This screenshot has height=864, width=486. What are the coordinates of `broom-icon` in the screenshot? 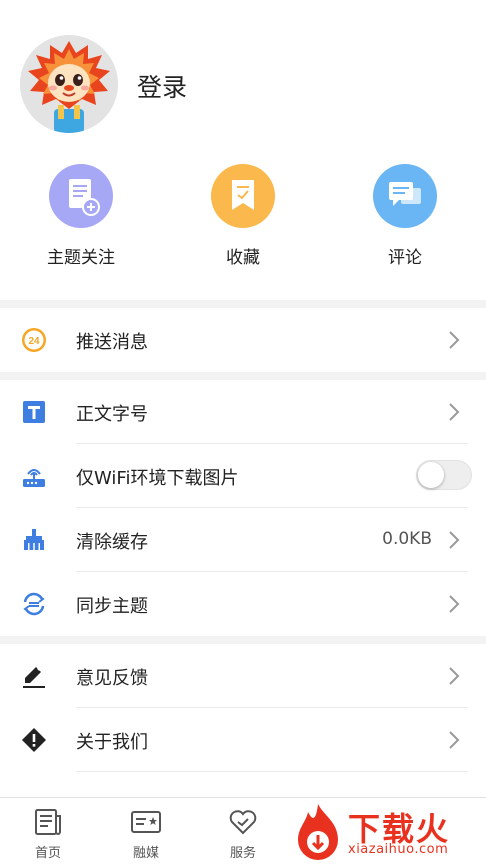 It's located at (34, 539).